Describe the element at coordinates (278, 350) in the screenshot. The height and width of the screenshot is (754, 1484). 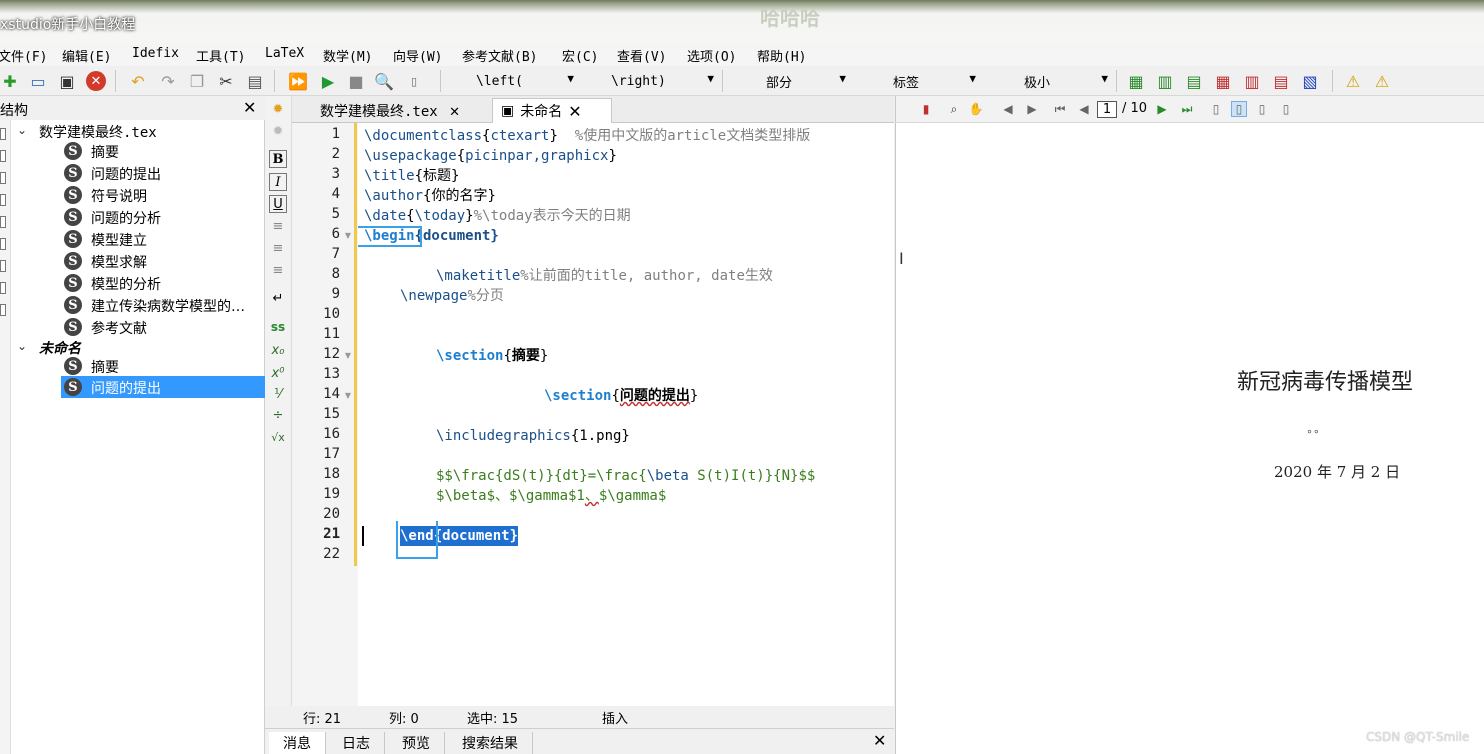
I see `subscript-icon: x₀` at that location.